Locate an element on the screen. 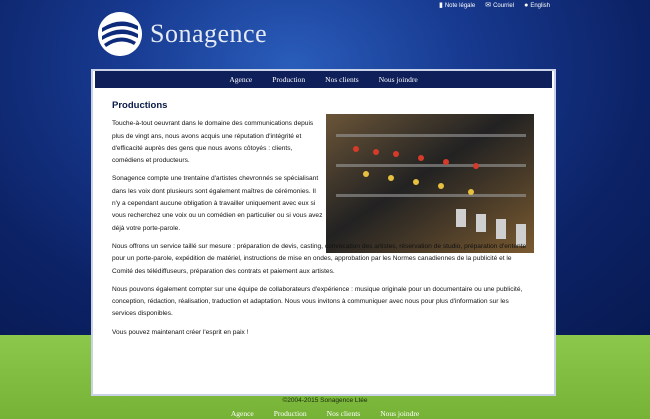 Image resolution: width=650 pixels, height=419 pixels. email-link: ✉ Courriel is located at coordinates (499, 5).